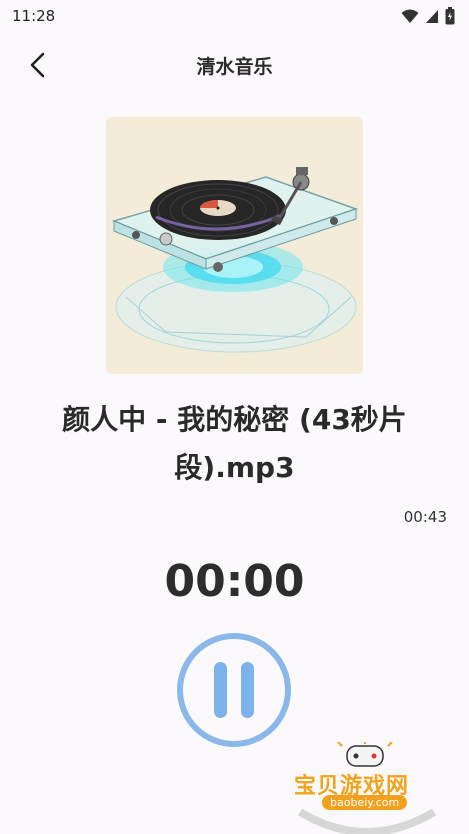 The width and height of the screenshot is (469, 834). Describe the element at coordinates (365, 802) in the screenshot. I see `watermark-url: baobeiy.com` at that location.